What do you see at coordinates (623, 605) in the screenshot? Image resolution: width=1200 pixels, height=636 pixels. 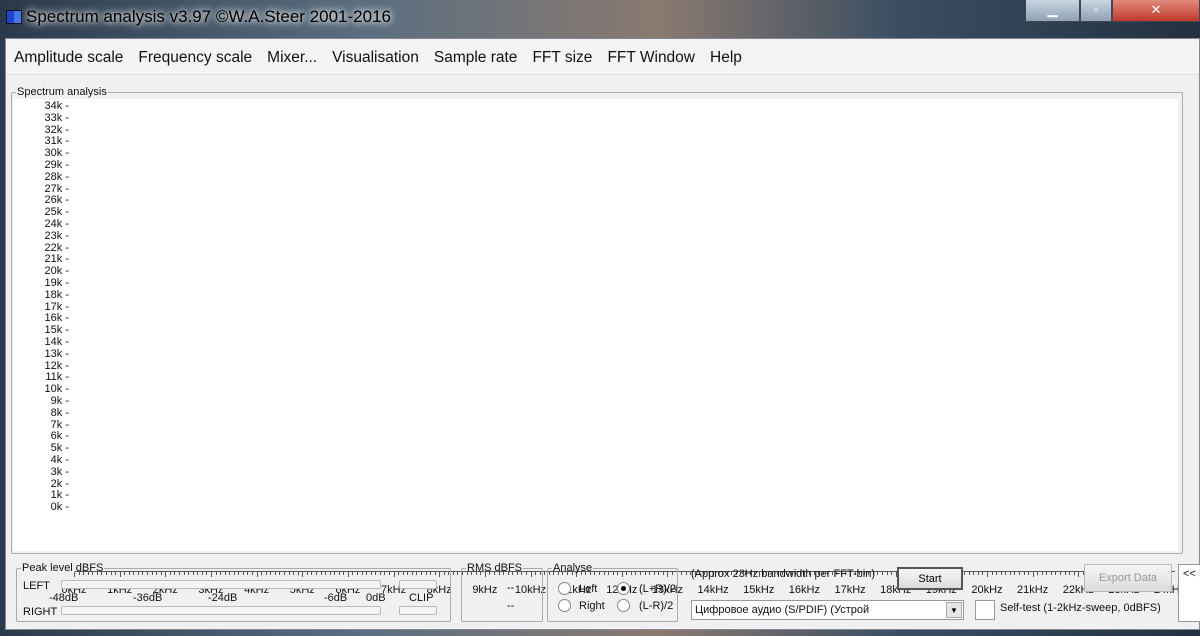 I see `radio-diff` at bounding box center [623, 605].